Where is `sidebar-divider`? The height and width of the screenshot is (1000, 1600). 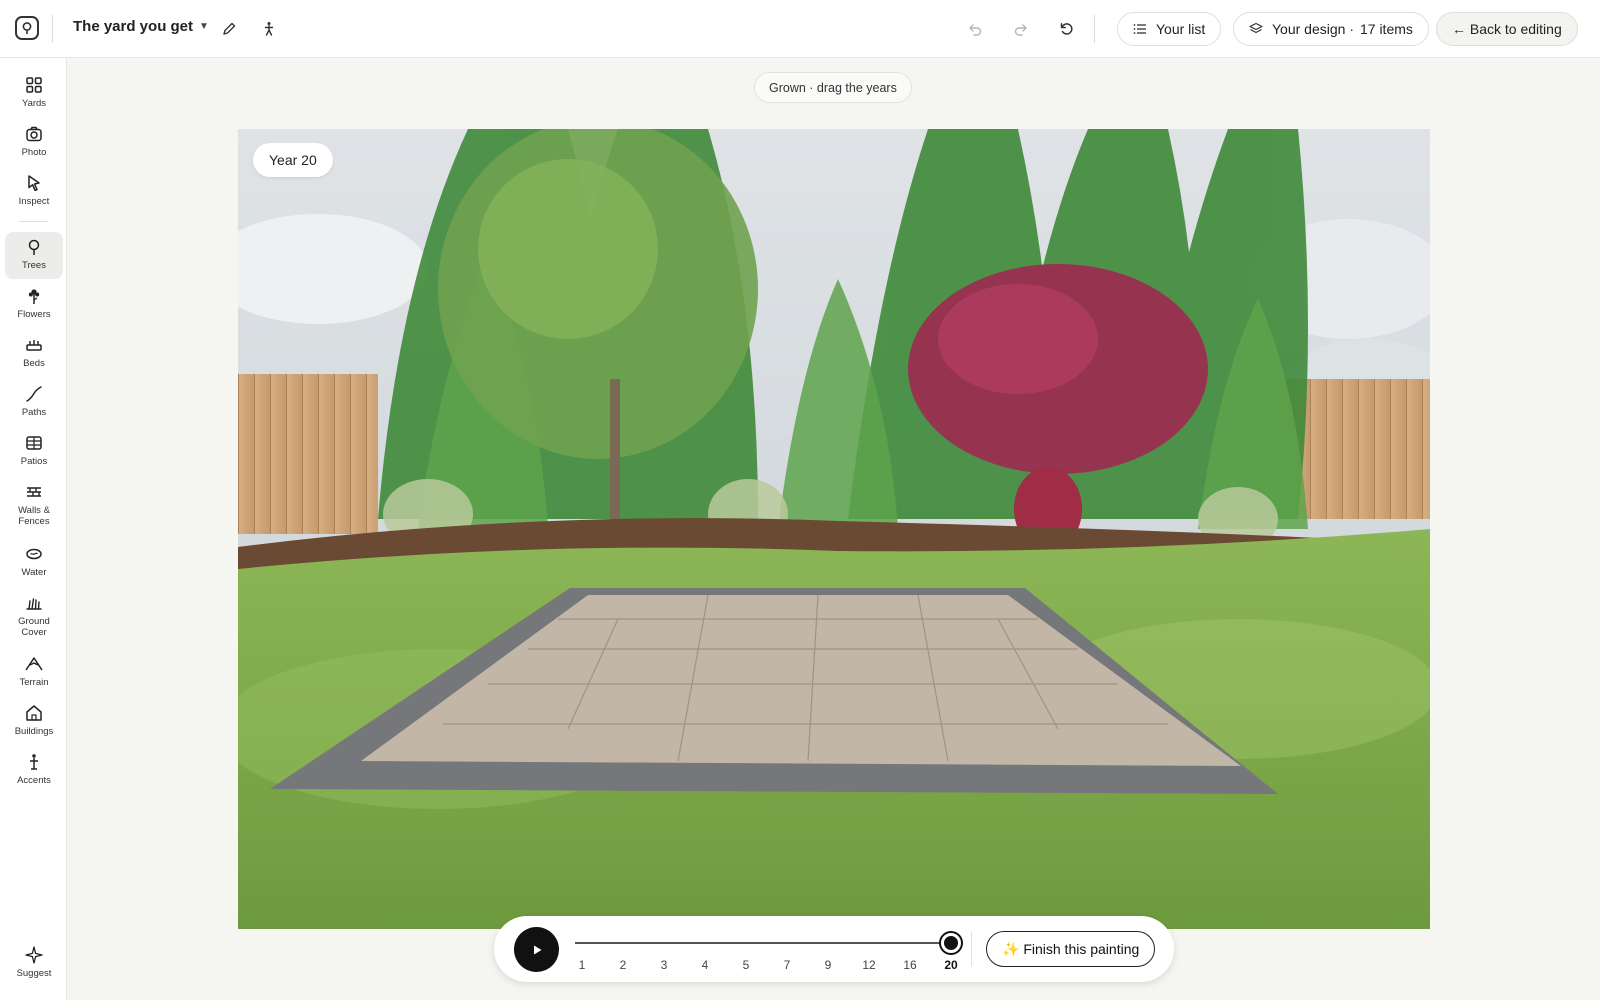
sidebar-divider is located at coordinates (33, 221).